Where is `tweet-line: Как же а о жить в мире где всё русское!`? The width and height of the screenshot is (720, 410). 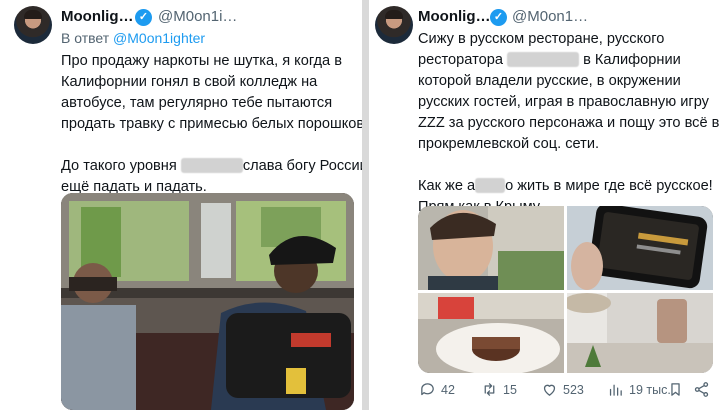
tweet-line: Как же а о жить в мире где всё русское! is located at coordinates (568, 186).